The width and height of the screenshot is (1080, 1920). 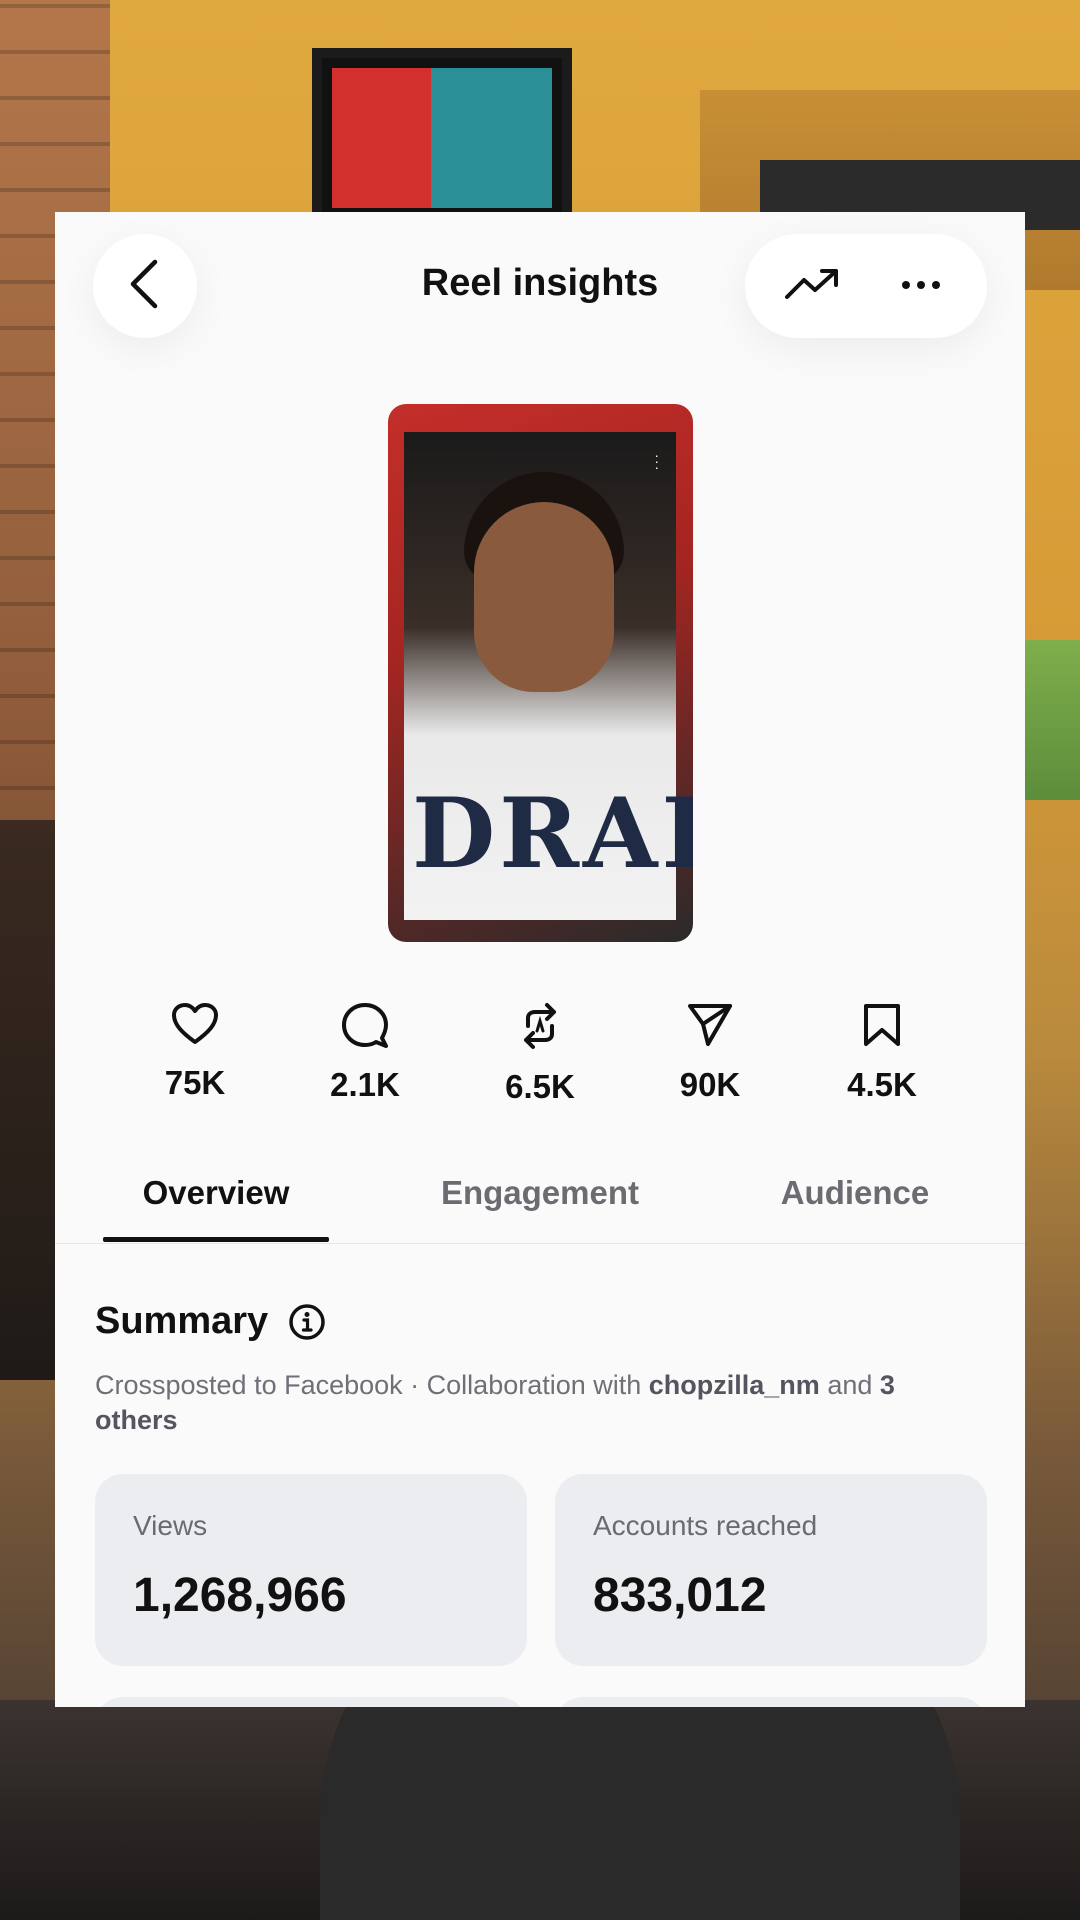 What do you see at coordinates (680, 1595) in the screenshot?
I see `accounts-reached-value: 833,012` at bounding box center [680, 1595].